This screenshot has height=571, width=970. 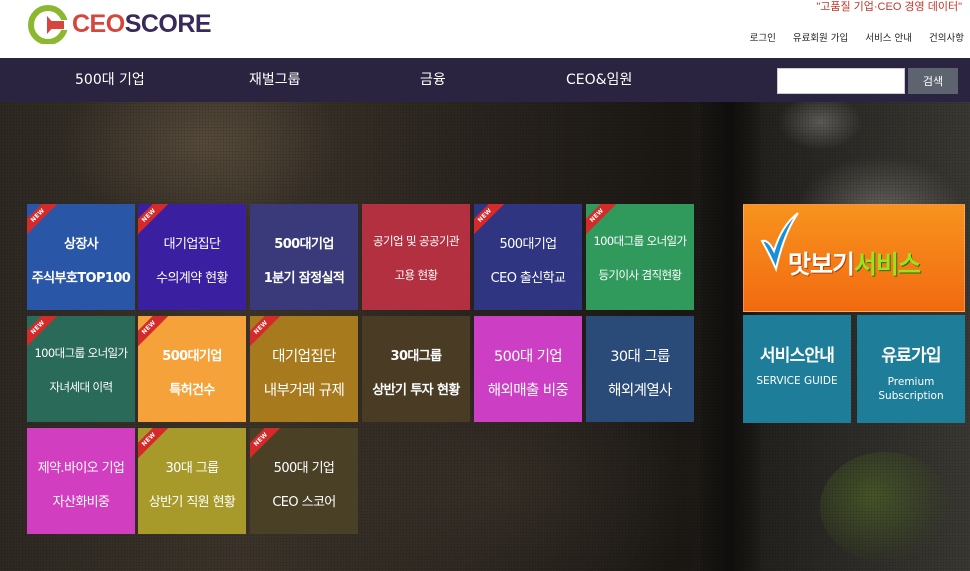 I want to click on slogan: "고품질 기업·CEO 경영 데이터", so click(x=889, y=7).